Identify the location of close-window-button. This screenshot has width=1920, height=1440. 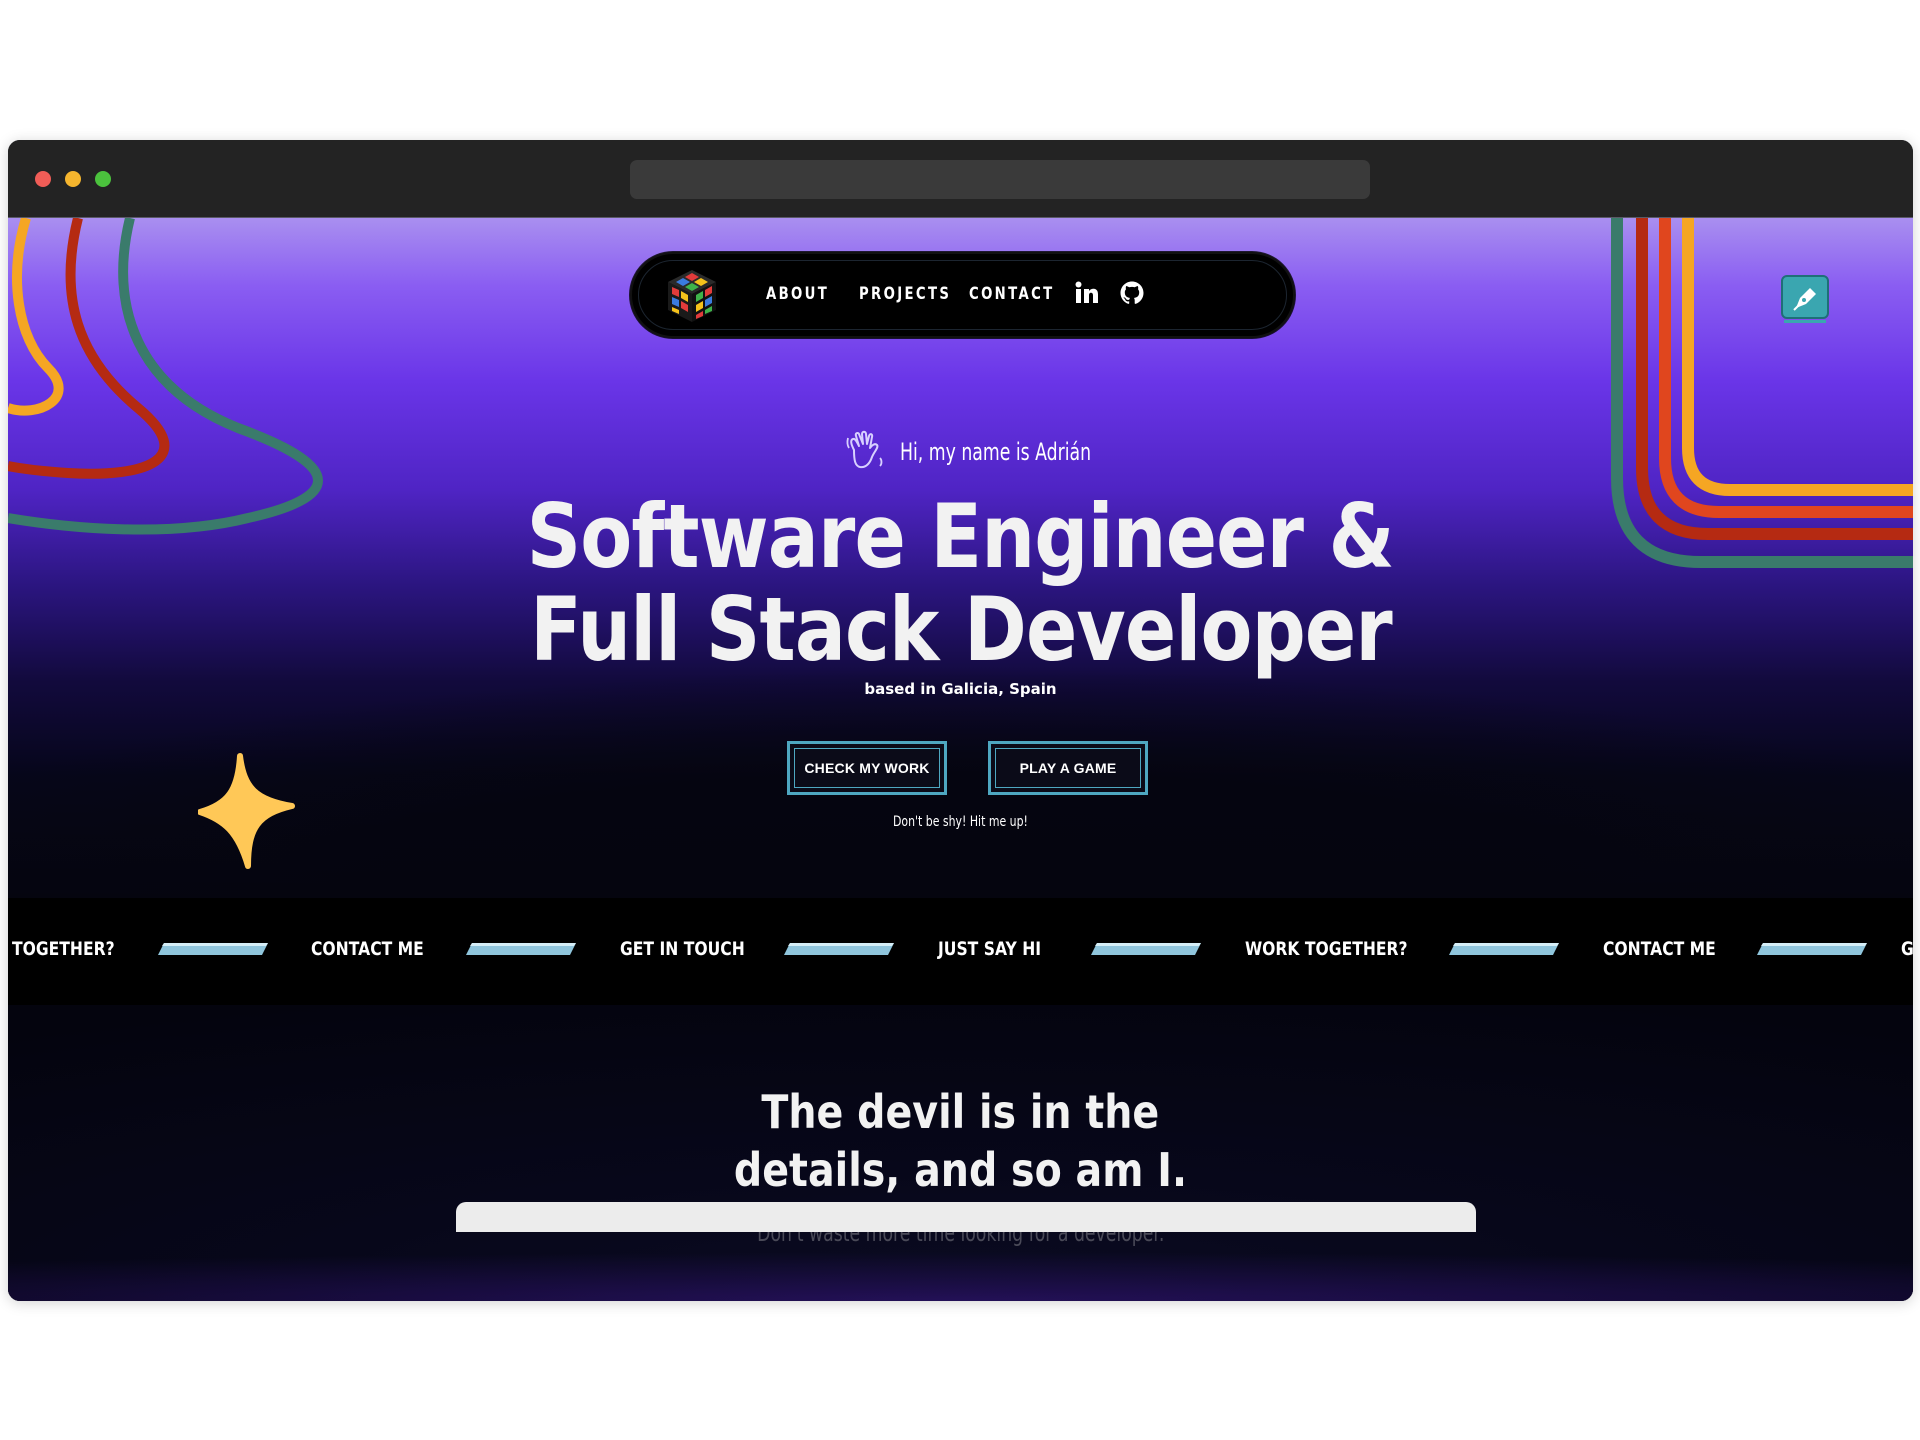
(43, 179).